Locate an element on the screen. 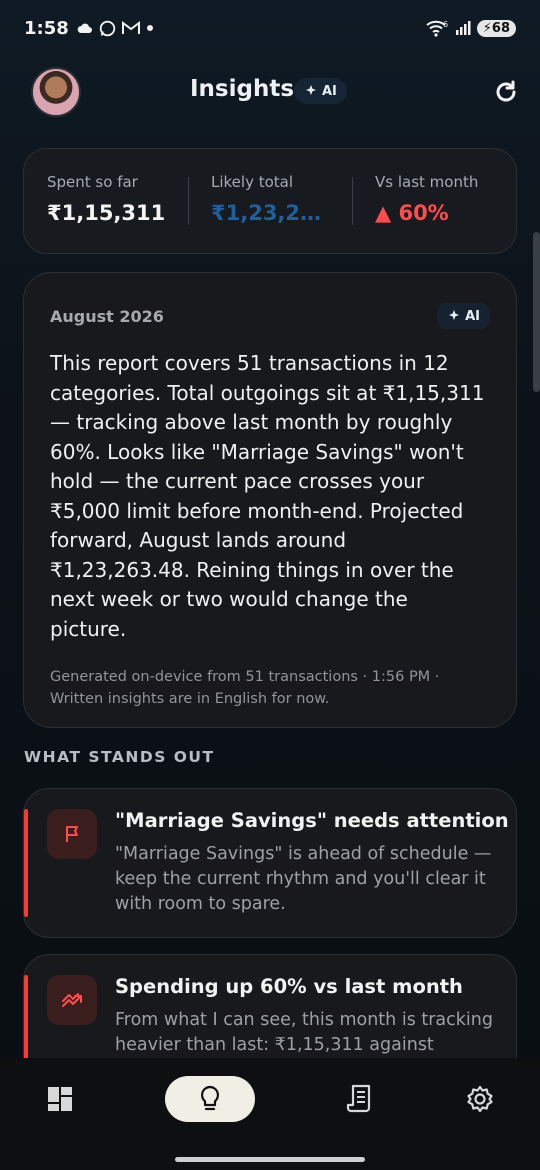  status-time: 1:58 is located at coordinates (46, 28).